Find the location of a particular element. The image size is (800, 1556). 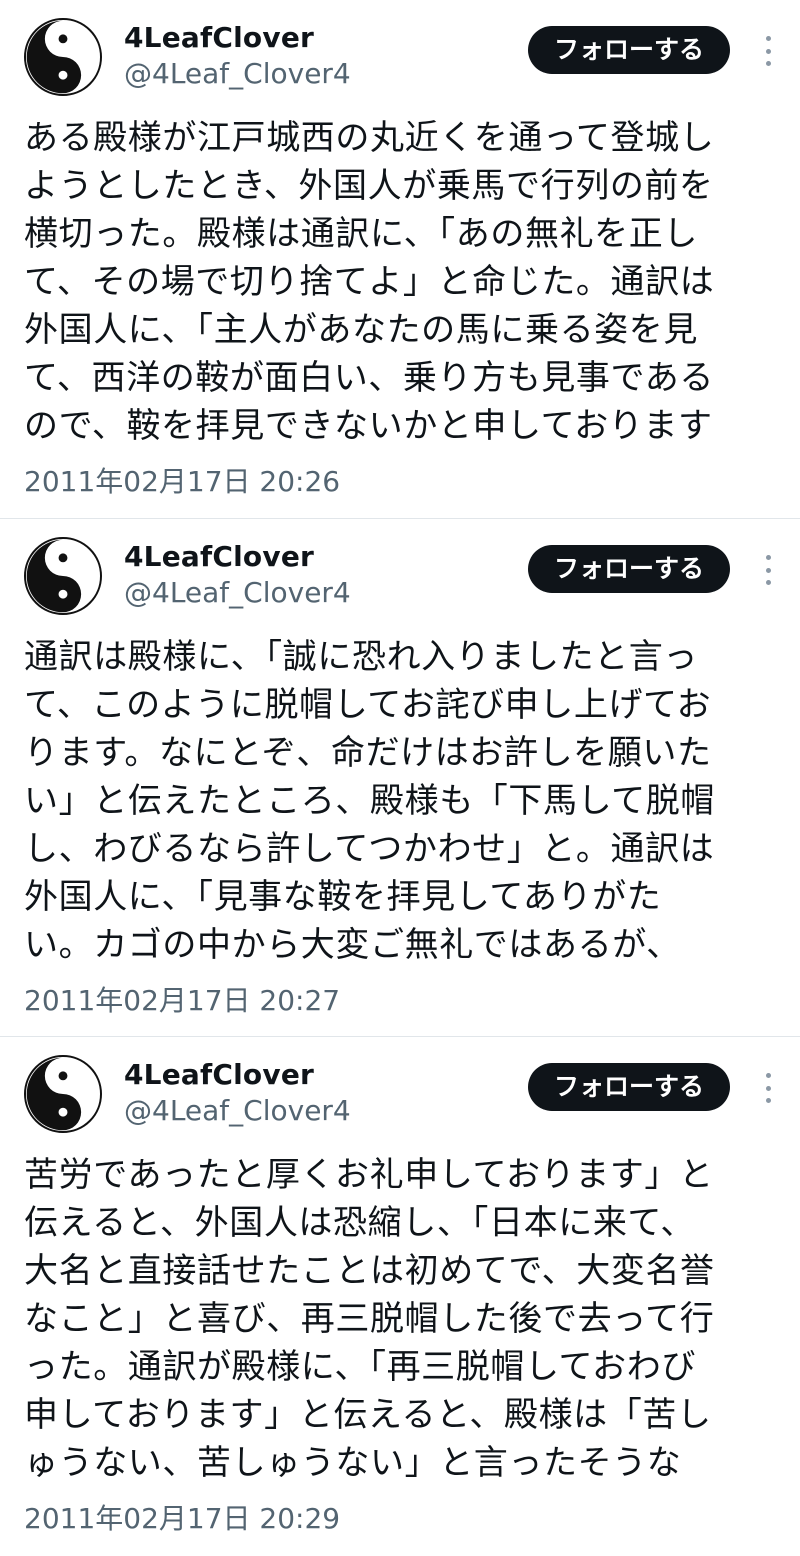

tweet-timestamp: 2011年02月17日 20:29 is located at coordinates (400, 1519).